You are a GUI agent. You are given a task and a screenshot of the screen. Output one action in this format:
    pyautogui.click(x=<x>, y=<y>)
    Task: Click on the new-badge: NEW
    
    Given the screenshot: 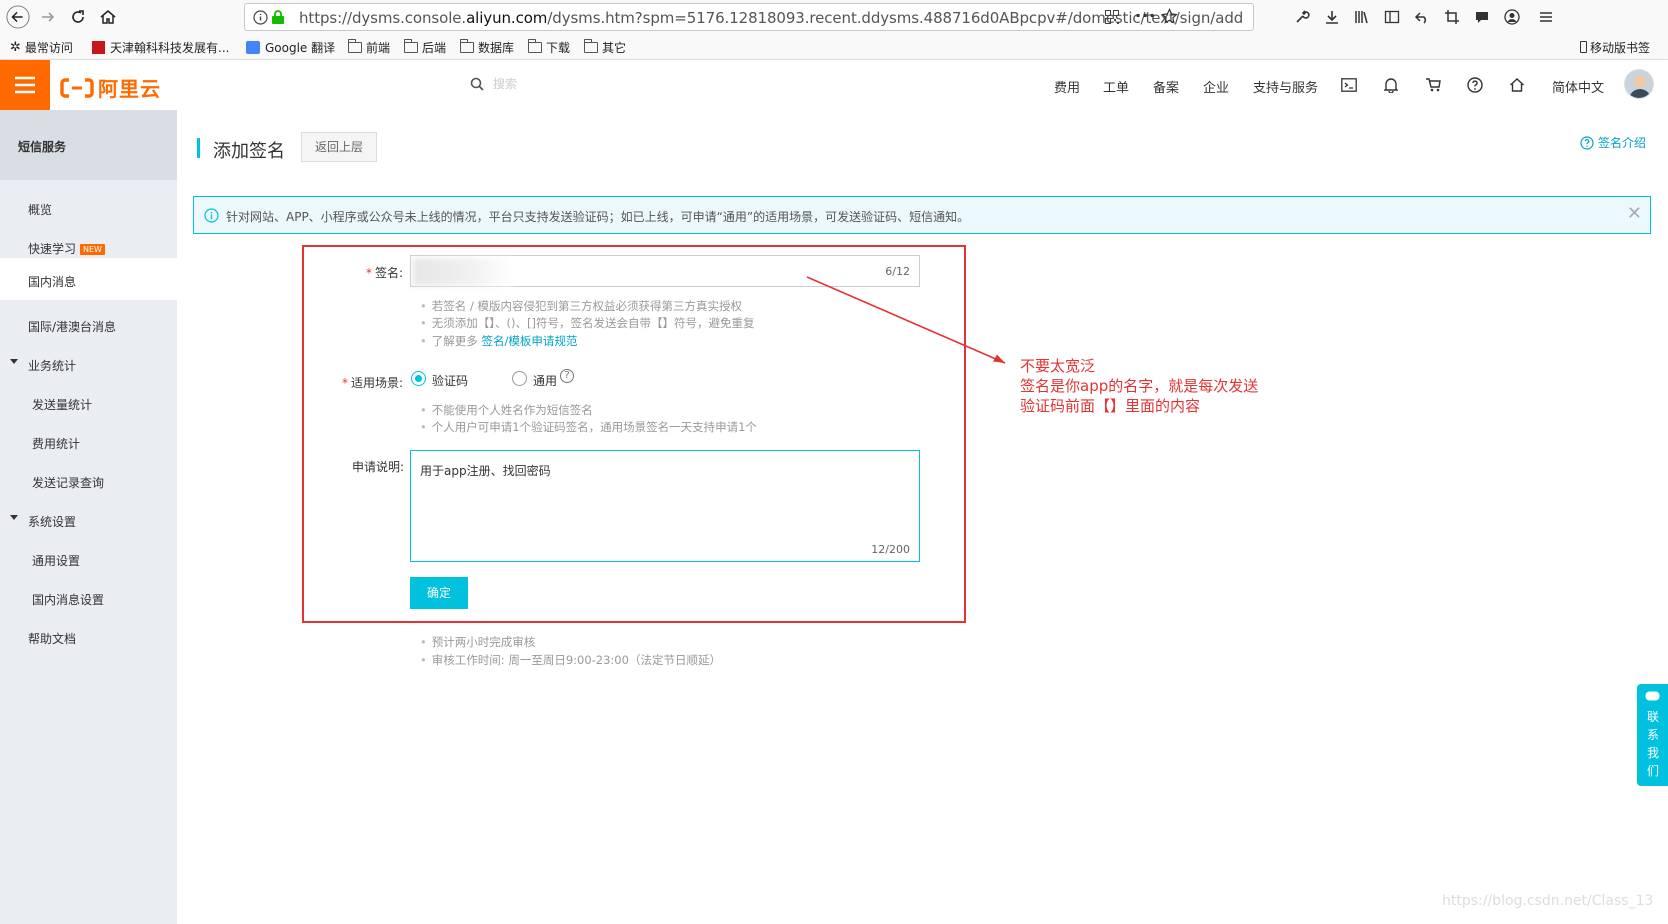 What is the action you would take?
    pyautogui.click(x=92, y=249)
    